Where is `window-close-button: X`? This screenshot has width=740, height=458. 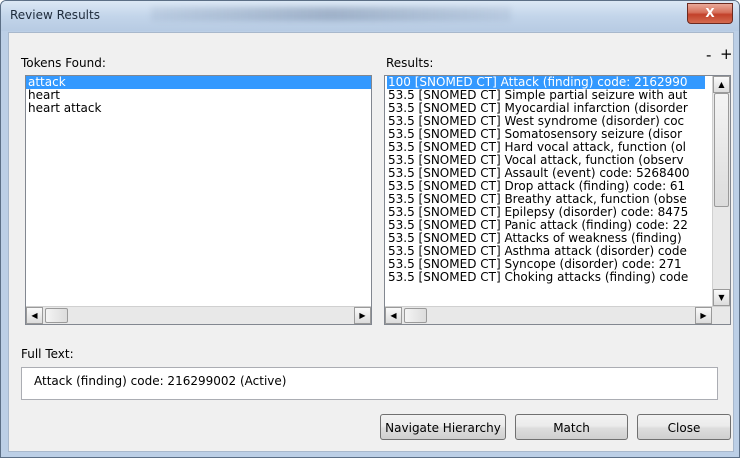
window-close-button: X is located at coordinates (710, 13).